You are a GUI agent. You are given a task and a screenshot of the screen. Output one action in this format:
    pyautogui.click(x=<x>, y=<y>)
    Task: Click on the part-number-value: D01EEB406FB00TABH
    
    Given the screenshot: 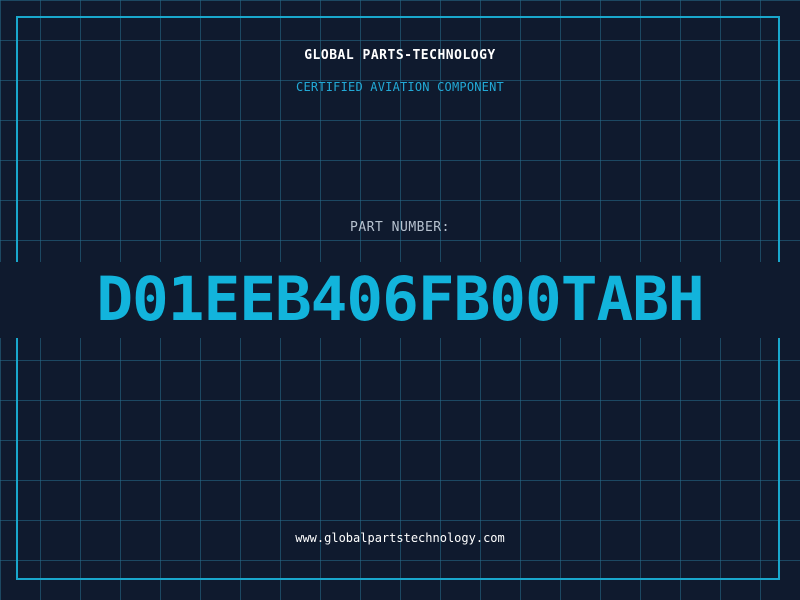 What is the action you would take?
    pyautogui.click(x=400, y=299)
    